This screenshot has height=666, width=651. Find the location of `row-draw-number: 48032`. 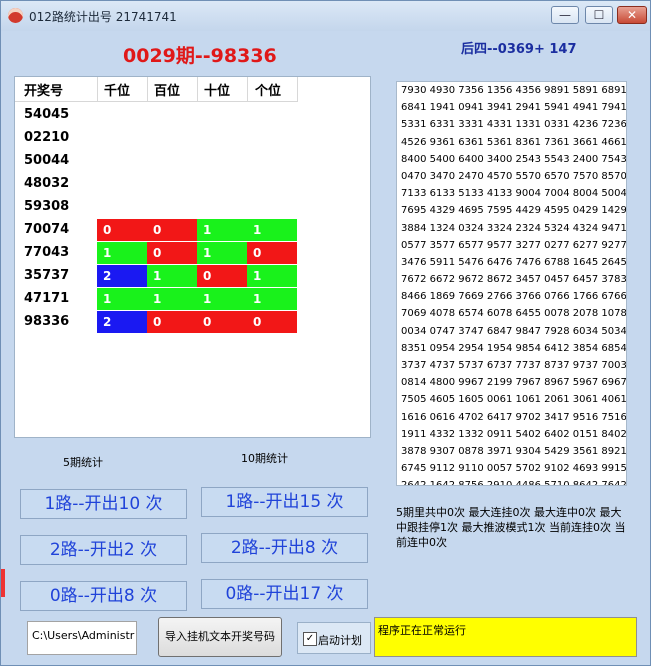

row-draw-number: 48032 is located at coordinates (47, 183).